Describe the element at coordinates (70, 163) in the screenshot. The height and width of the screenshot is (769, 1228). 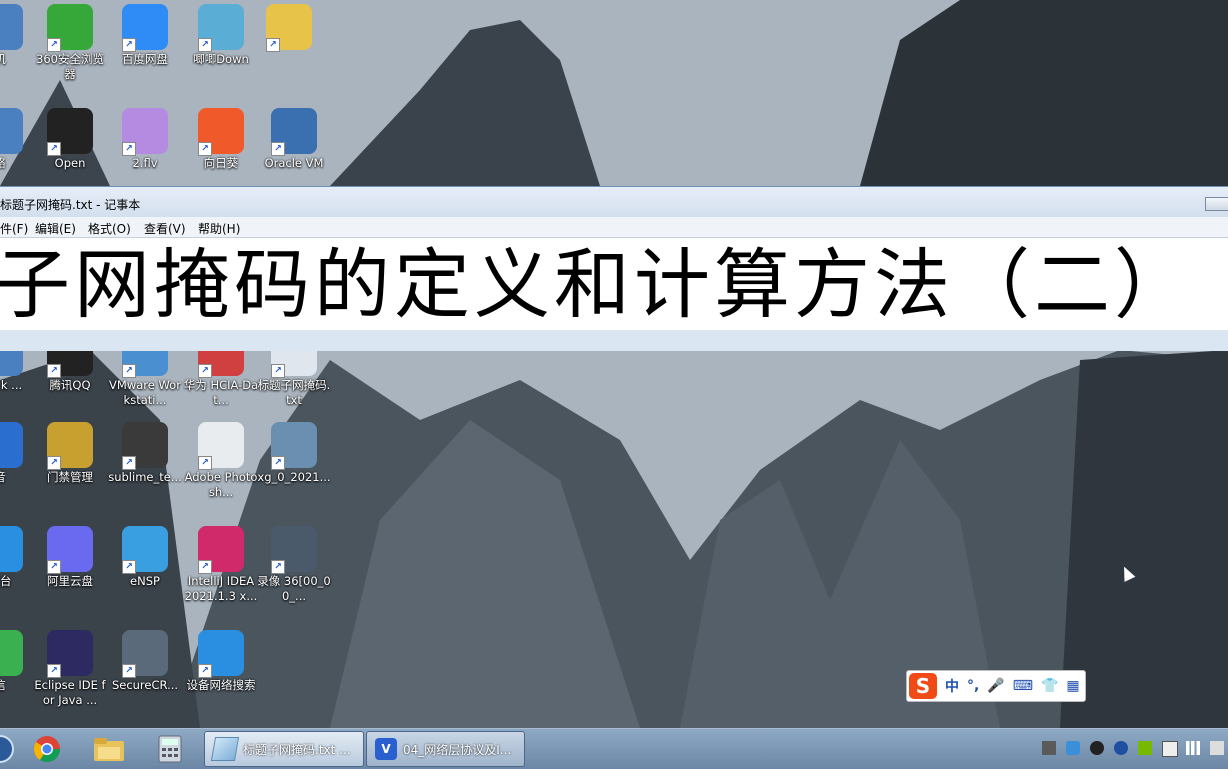
I see `desktop-icon-label: Open` at that location.